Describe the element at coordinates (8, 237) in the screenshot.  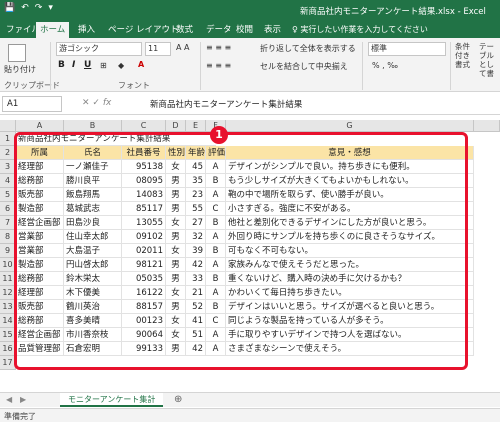
I see `row-header: 8` at that location.